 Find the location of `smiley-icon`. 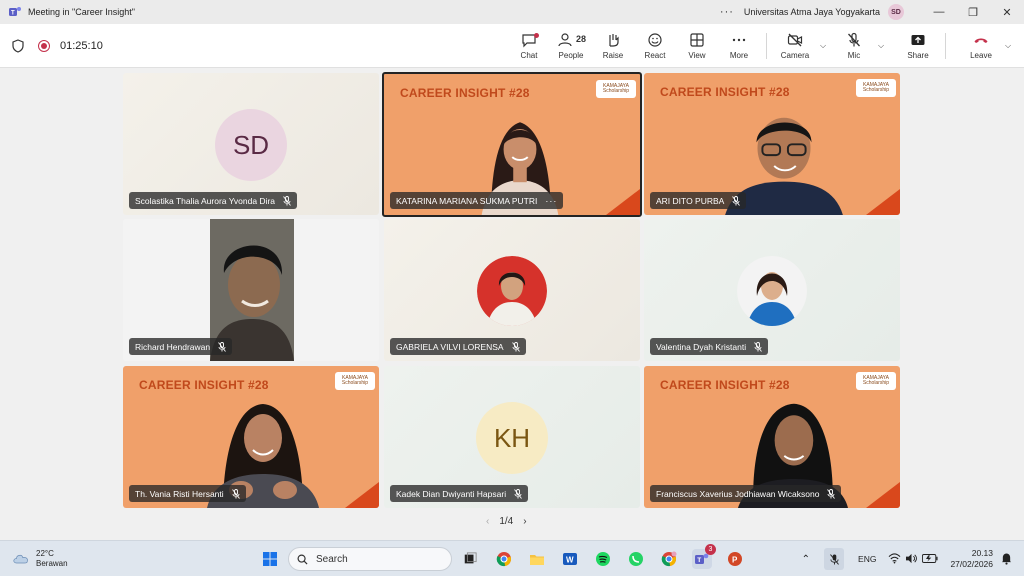

smiley-icon is located at coordinates (655, 39).